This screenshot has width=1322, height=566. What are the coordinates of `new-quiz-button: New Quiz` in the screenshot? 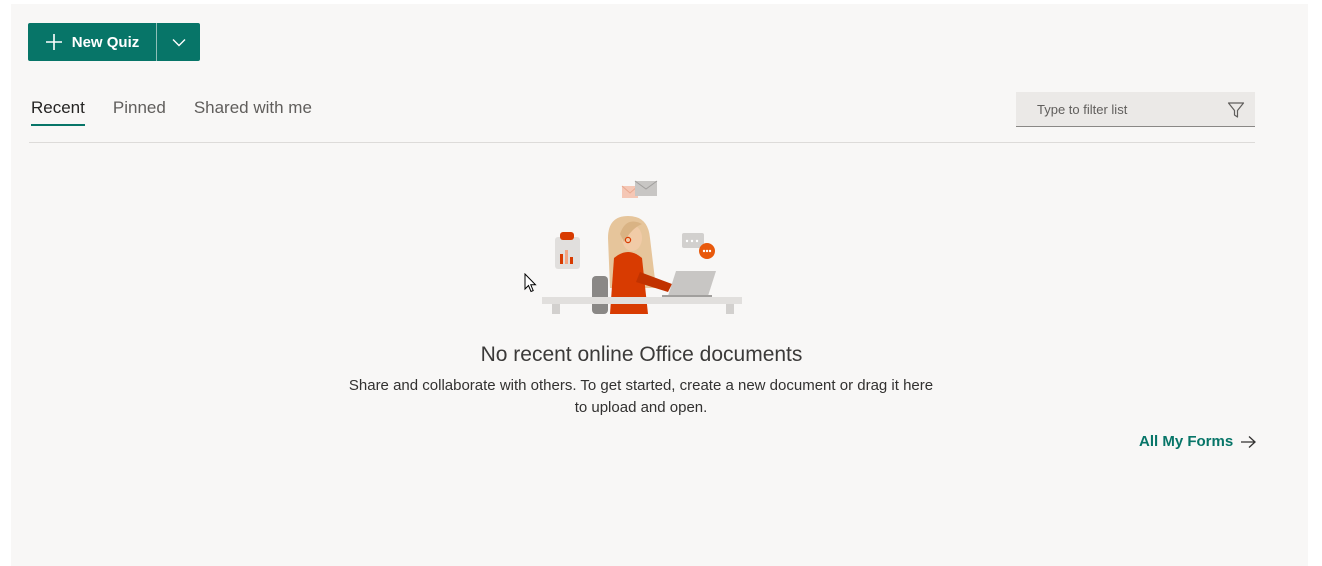 It's located at (92, 42).